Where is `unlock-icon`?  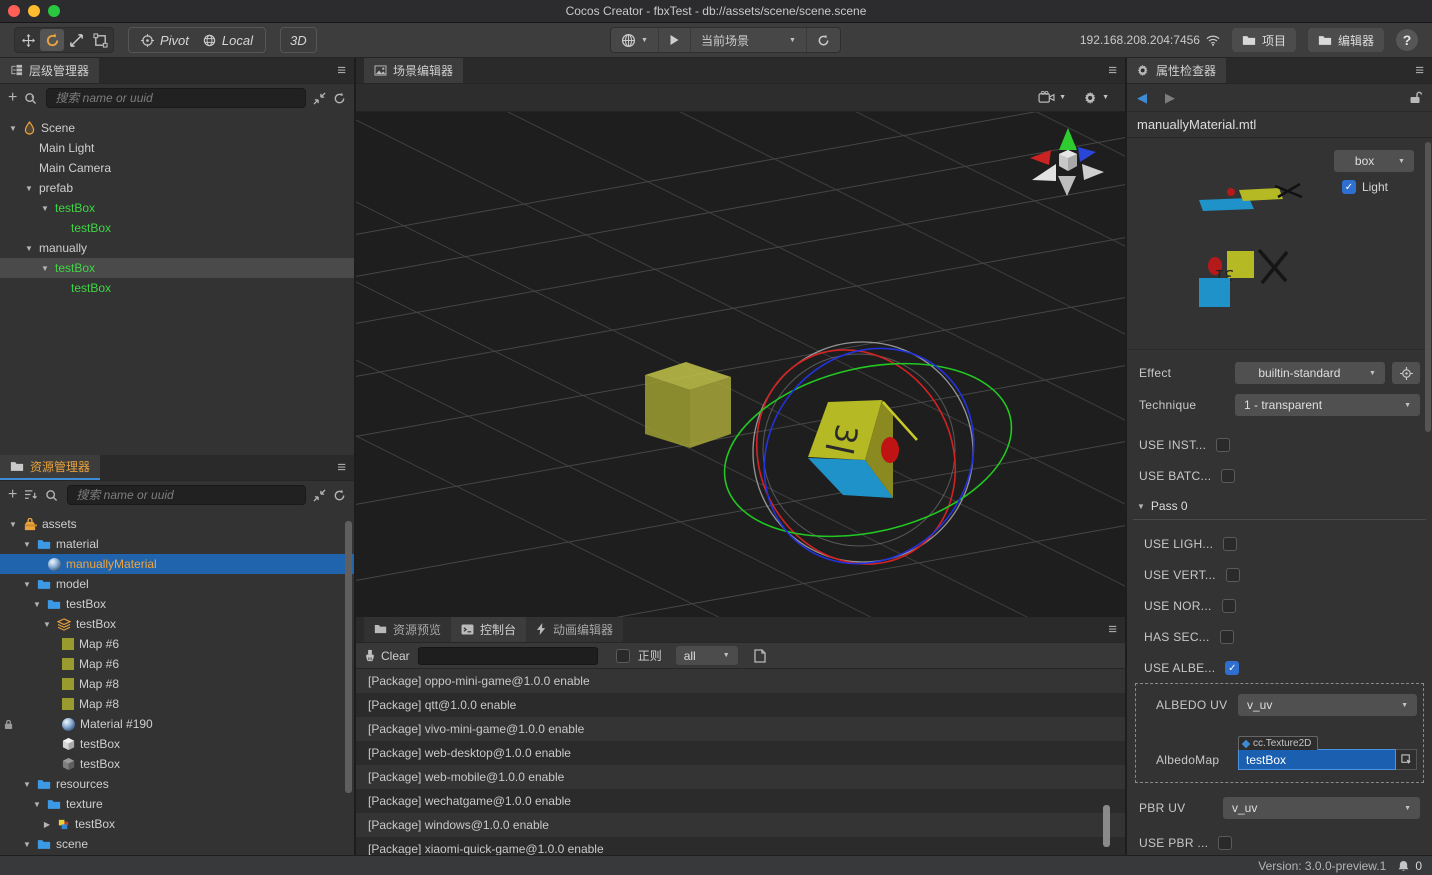
unlock-icon is located at coordinates (1415, 97).